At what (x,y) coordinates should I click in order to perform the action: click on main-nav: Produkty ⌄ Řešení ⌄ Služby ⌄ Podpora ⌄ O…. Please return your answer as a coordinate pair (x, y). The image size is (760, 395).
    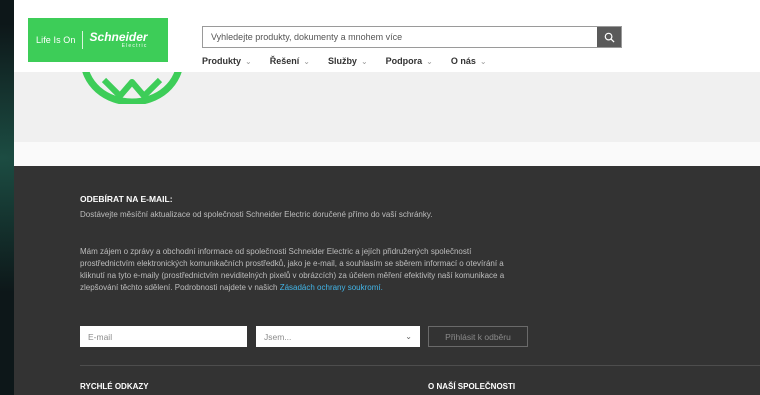
    Looking at the image, I should click on (353, 61).